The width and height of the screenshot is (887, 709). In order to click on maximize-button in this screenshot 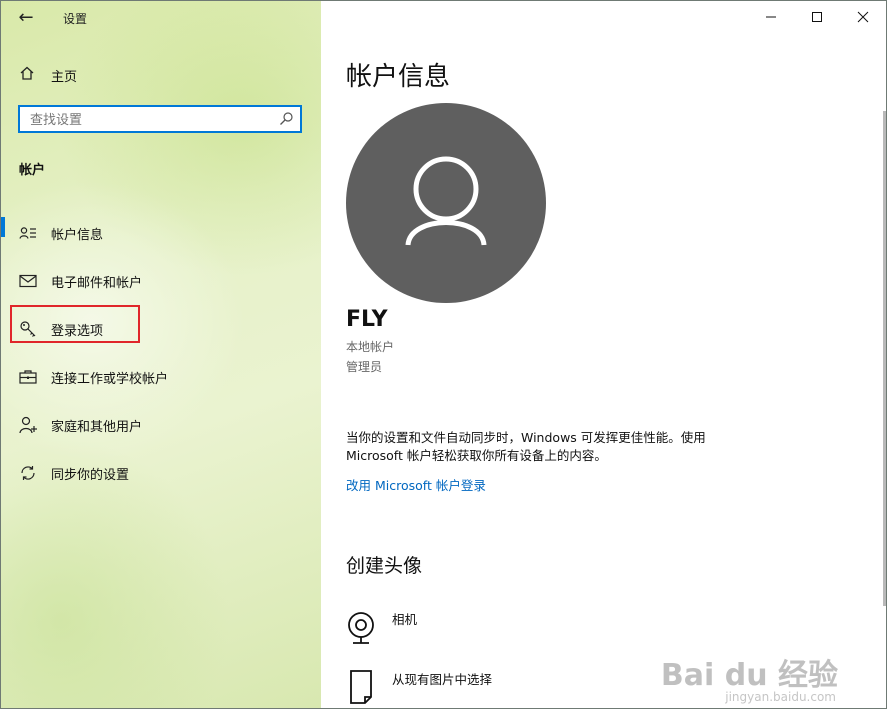, I will do `click(817, 17)`.